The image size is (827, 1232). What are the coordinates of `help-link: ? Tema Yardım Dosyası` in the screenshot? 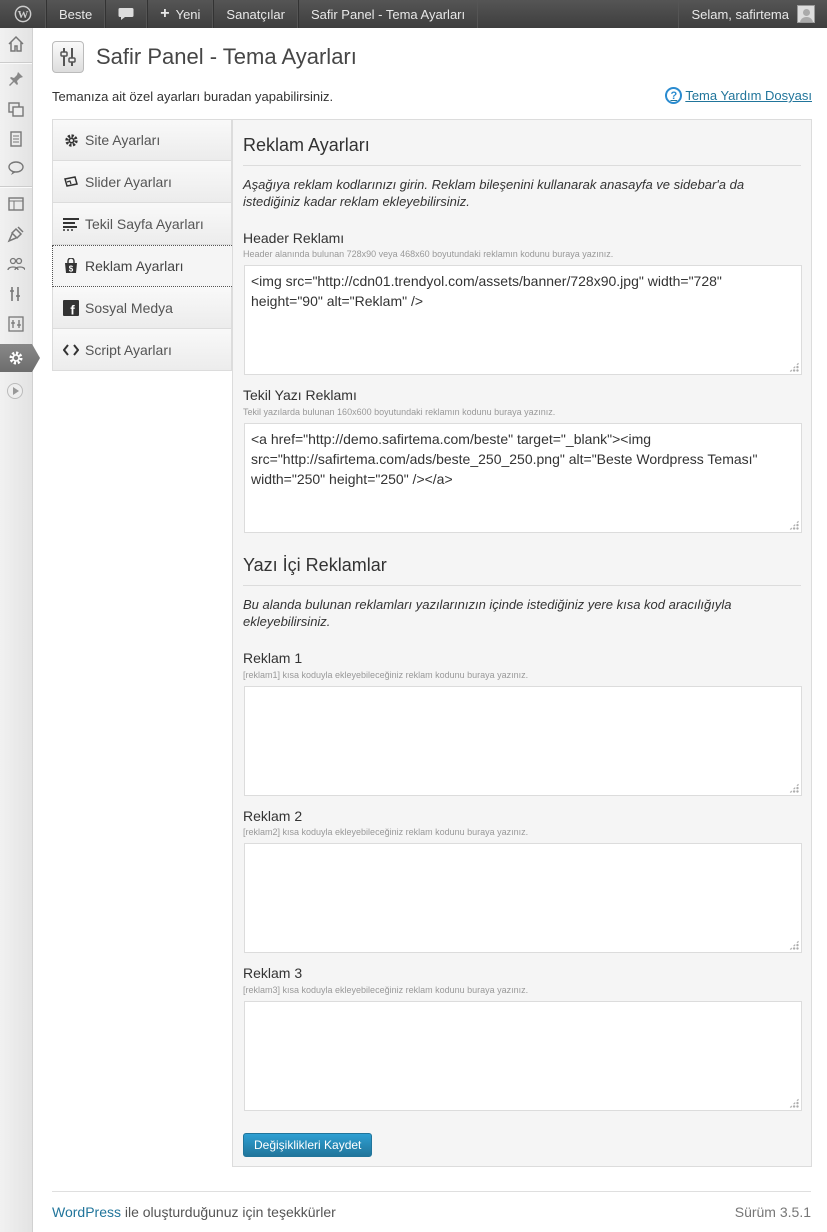 It's located at (738, 95).